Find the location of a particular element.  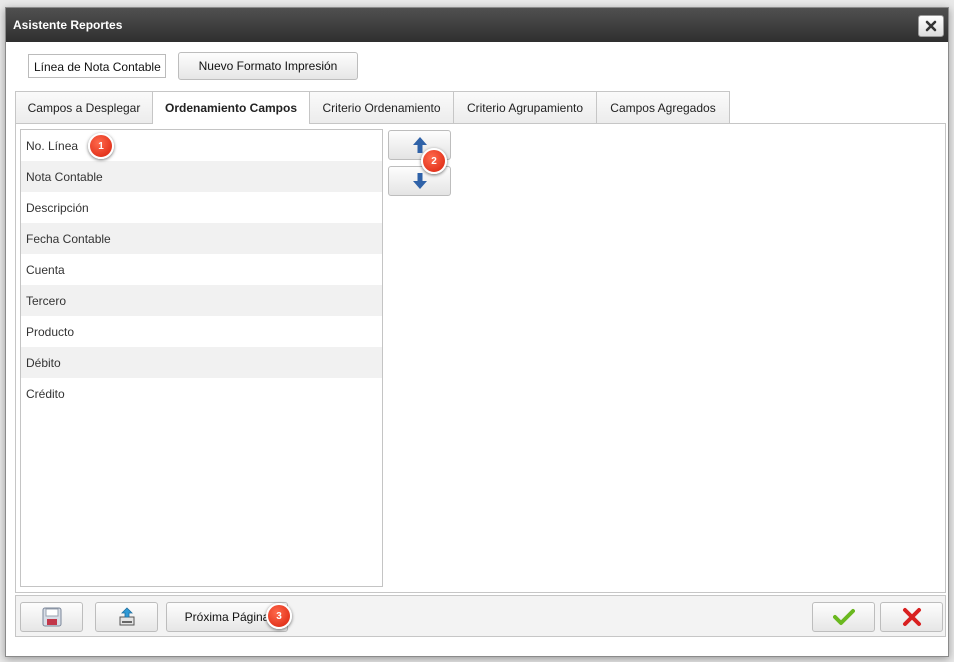

checkmark-icon is located at coordinates (843, 617).